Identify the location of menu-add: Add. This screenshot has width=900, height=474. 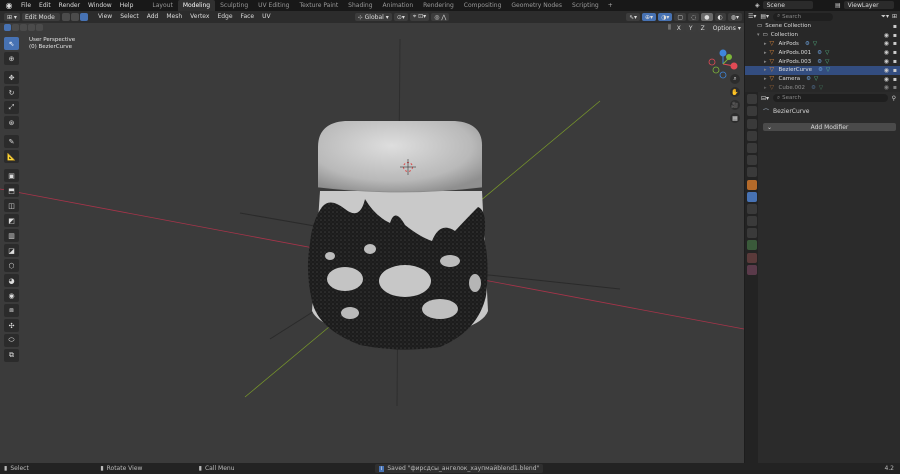
(153, 17).